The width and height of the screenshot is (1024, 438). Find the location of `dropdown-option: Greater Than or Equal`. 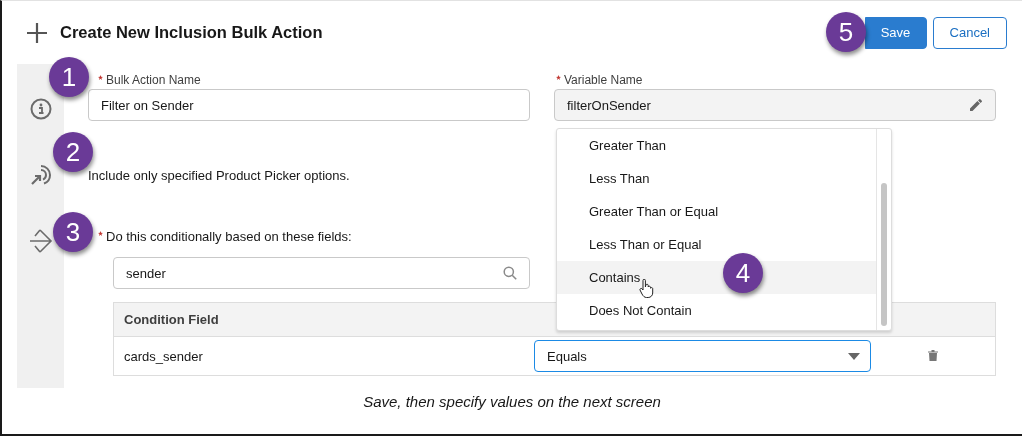

dropdown-option: Greater Than or Equal is located at coordinates (716, 211).